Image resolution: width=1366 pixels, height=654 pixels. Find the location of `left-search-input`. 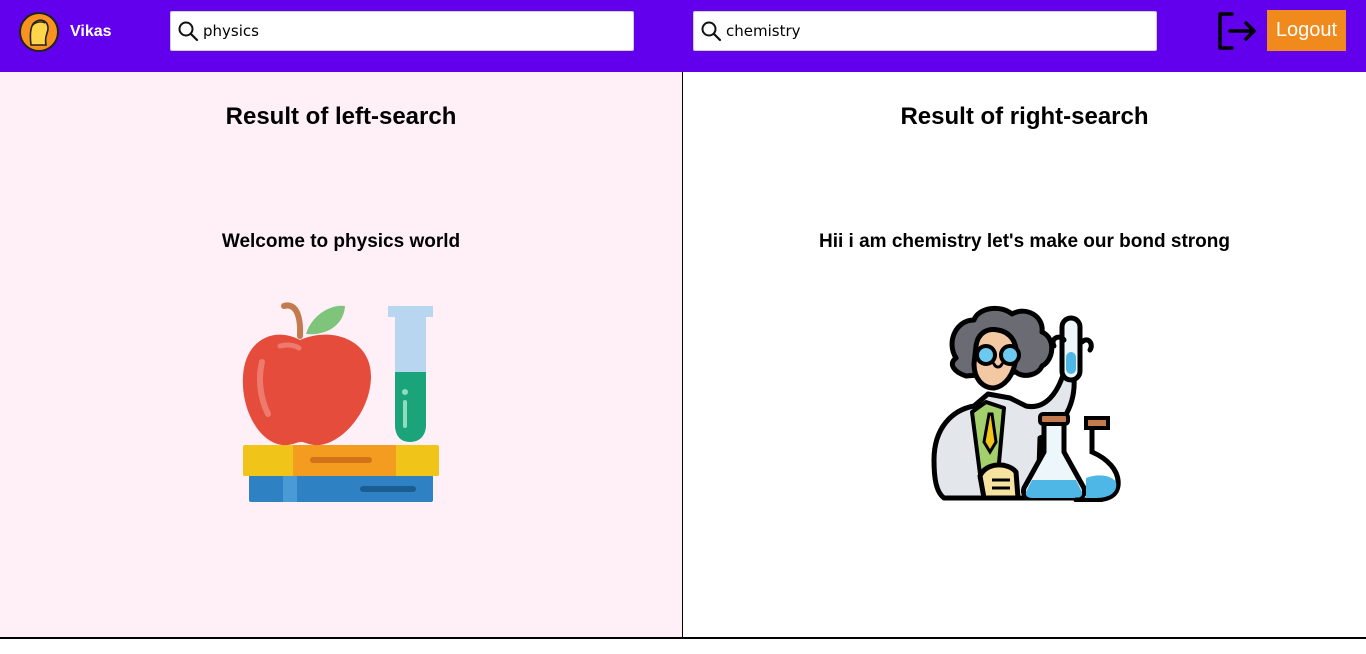

left-search-input is located at coordinates (413, 31).